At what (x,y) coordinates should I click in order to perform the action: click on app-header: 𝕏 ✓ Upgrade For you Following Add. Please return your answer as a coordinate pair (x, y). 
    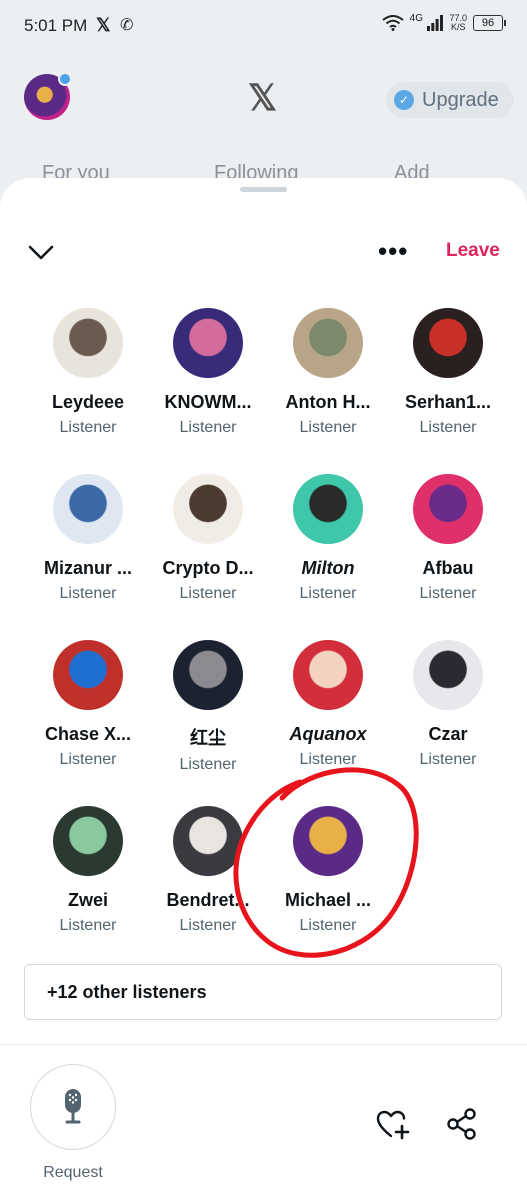
    Looking at the image, I should click on (263, 118).